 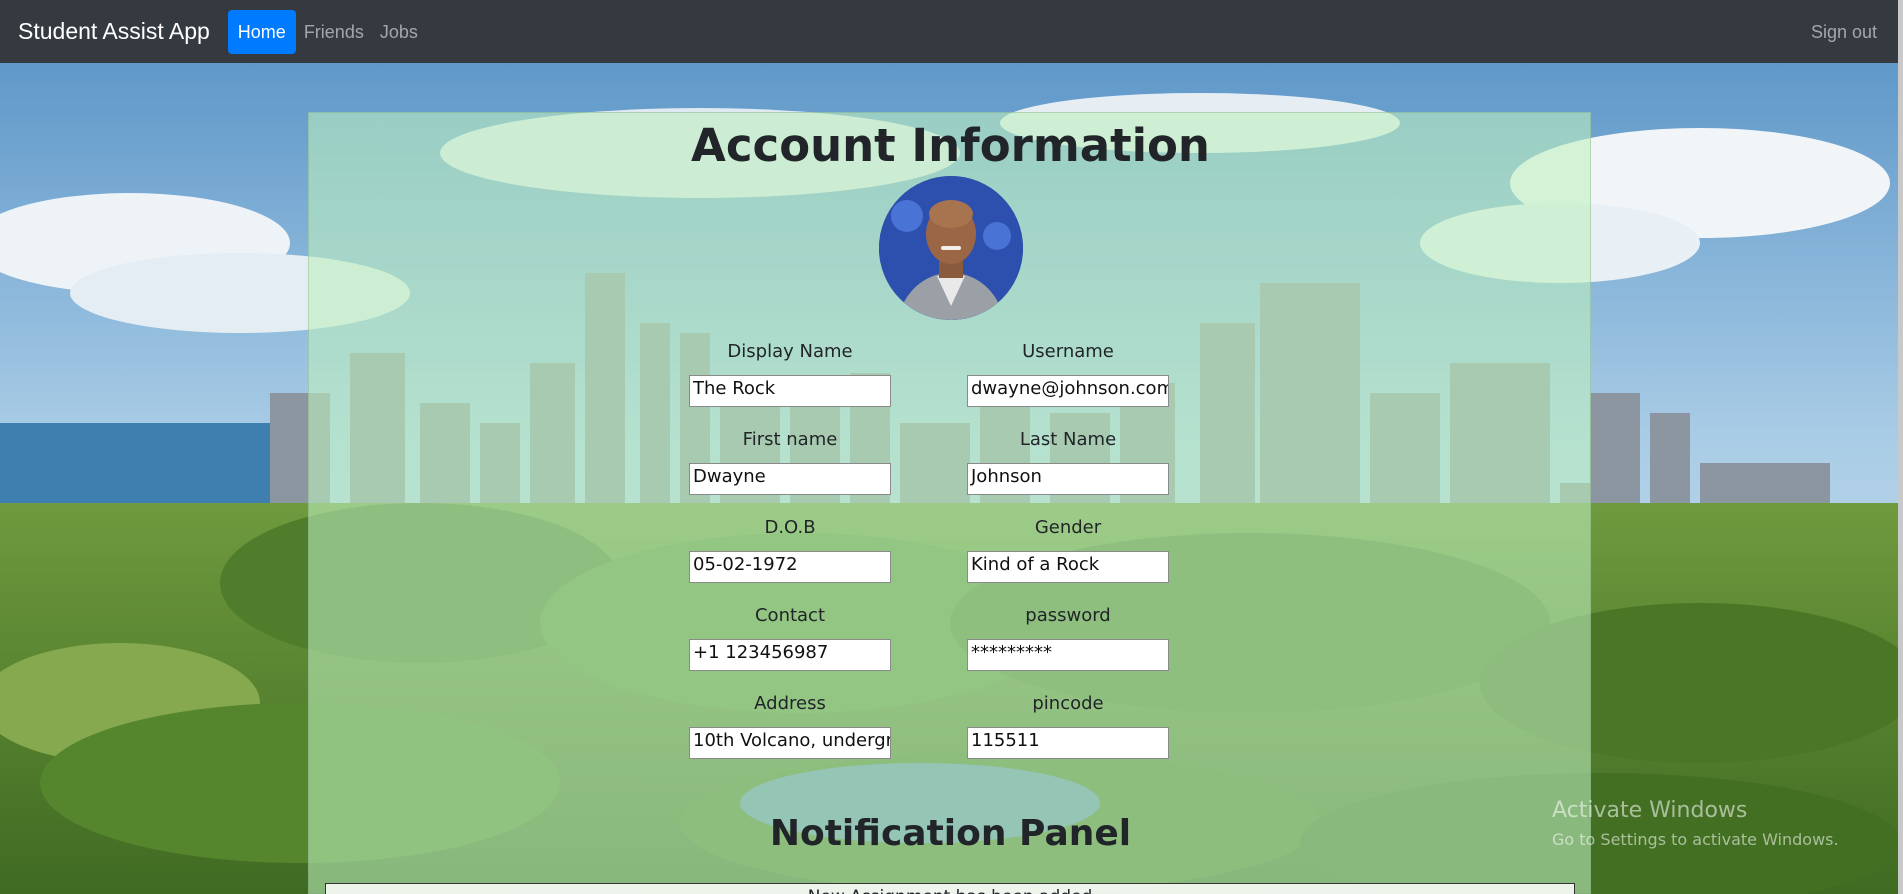 What do you see at coordinates (1695, 839) in the screenshot?
I see `windows-watermark-line2: Go to Settings to activate Windows.` at bounding box center [1695, 839].